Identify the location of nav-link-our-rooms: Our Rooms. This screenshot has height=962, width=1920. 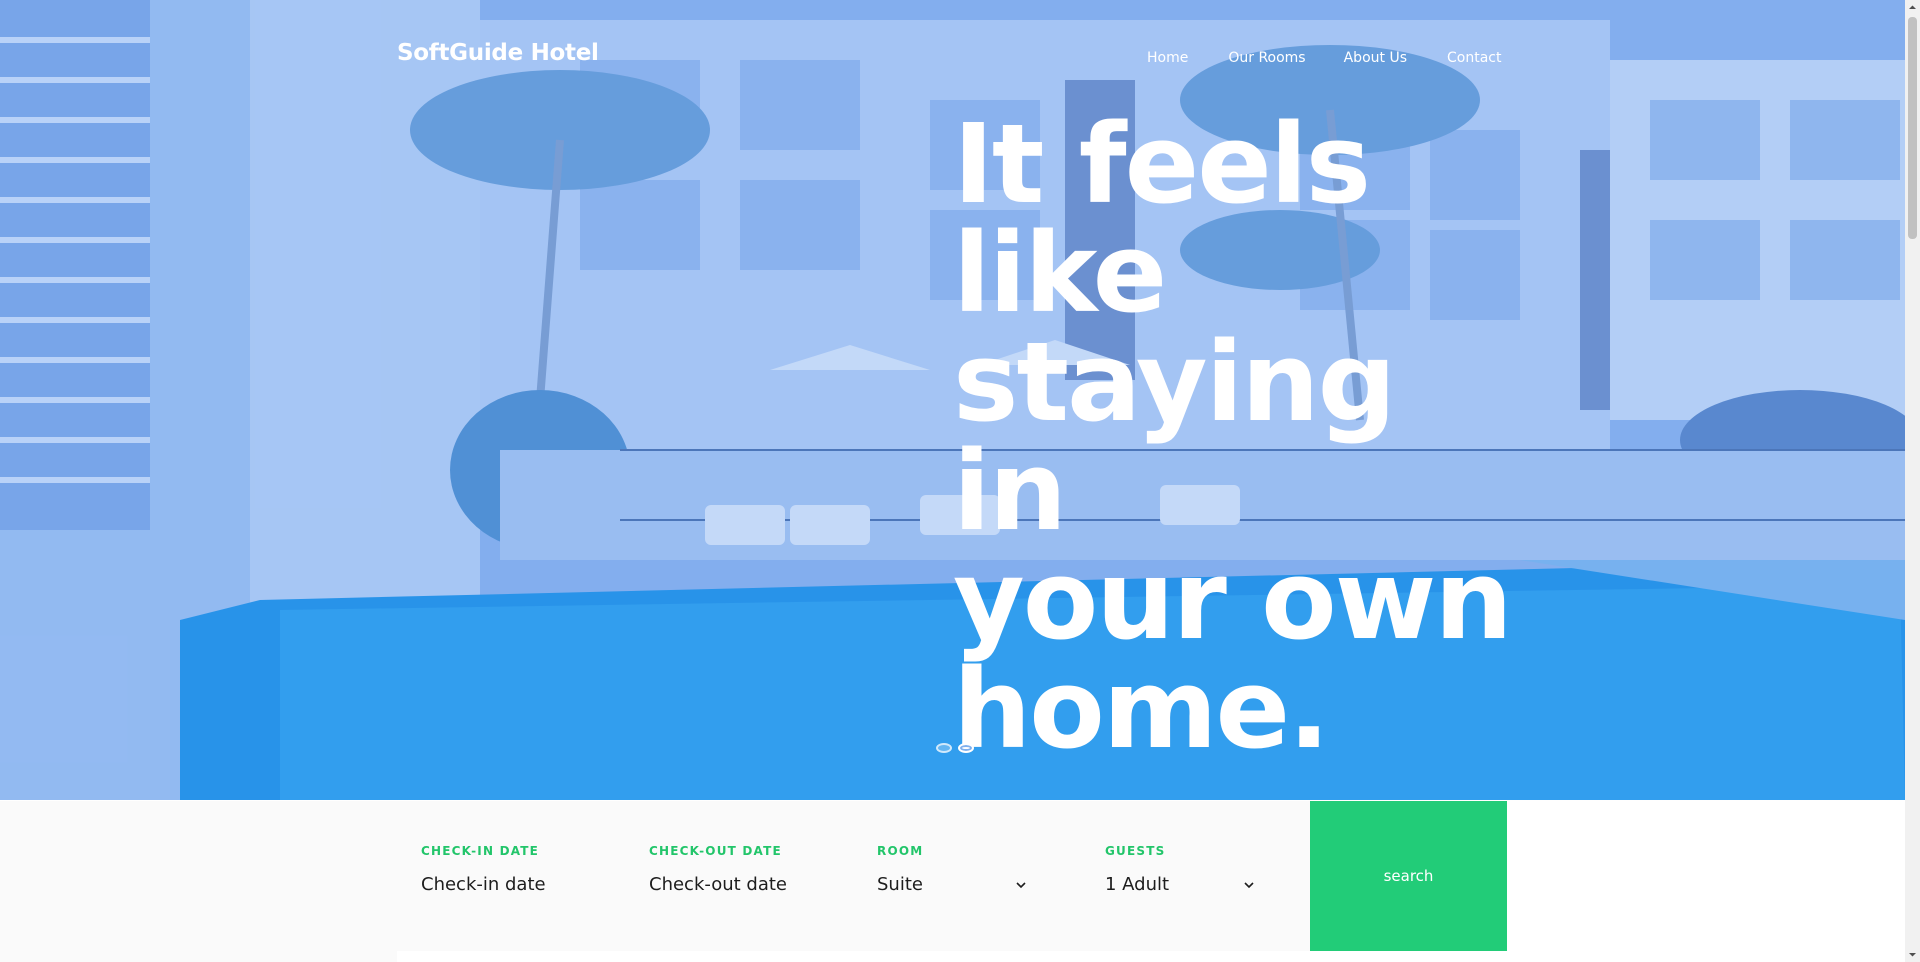
(1266, 58).